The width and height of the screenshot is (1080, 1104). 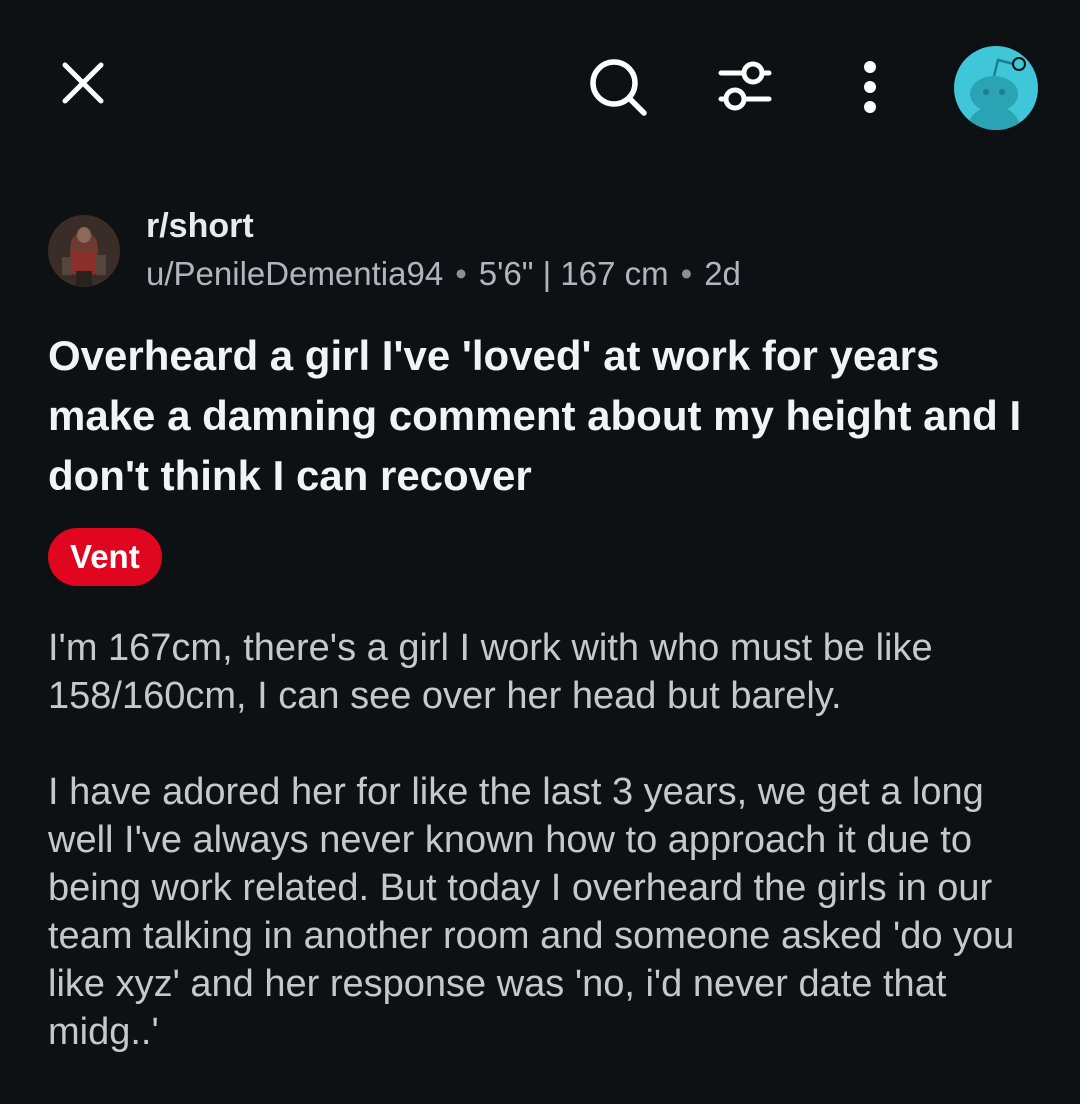 I want to click on filter-button, so click(x=745, y=87).